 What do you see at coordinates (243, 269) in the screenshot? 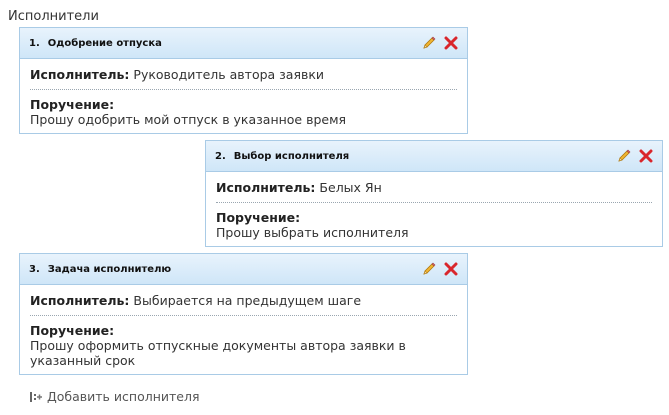
I see `card-header: 3. Задача исполнителю` at bounding box center [243, 269].